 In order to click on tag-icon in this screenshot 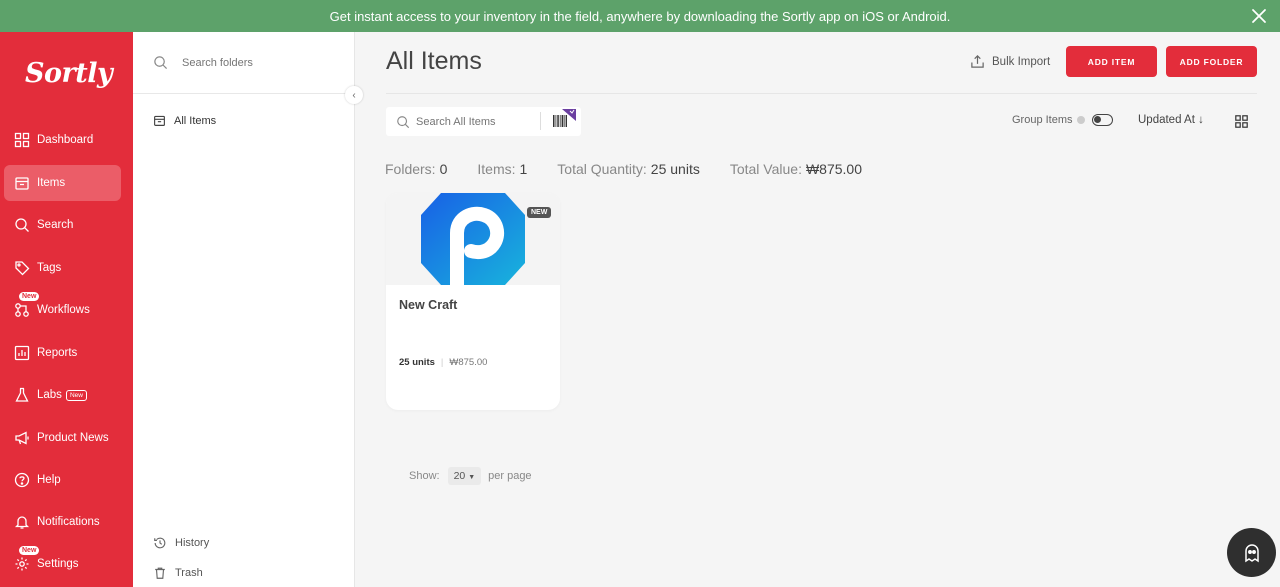, I will do `click(22, 268)`.